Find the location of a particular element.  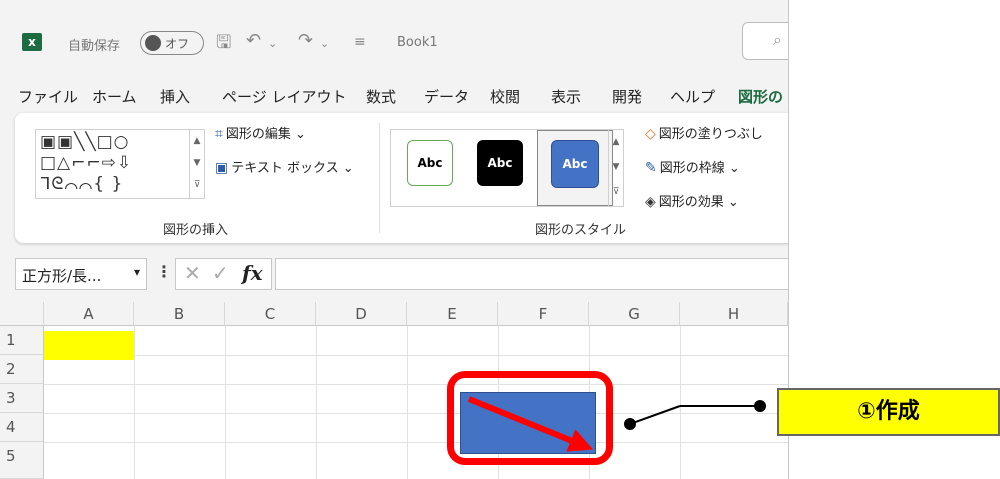

callout-line is located at coordinates (655, 415).